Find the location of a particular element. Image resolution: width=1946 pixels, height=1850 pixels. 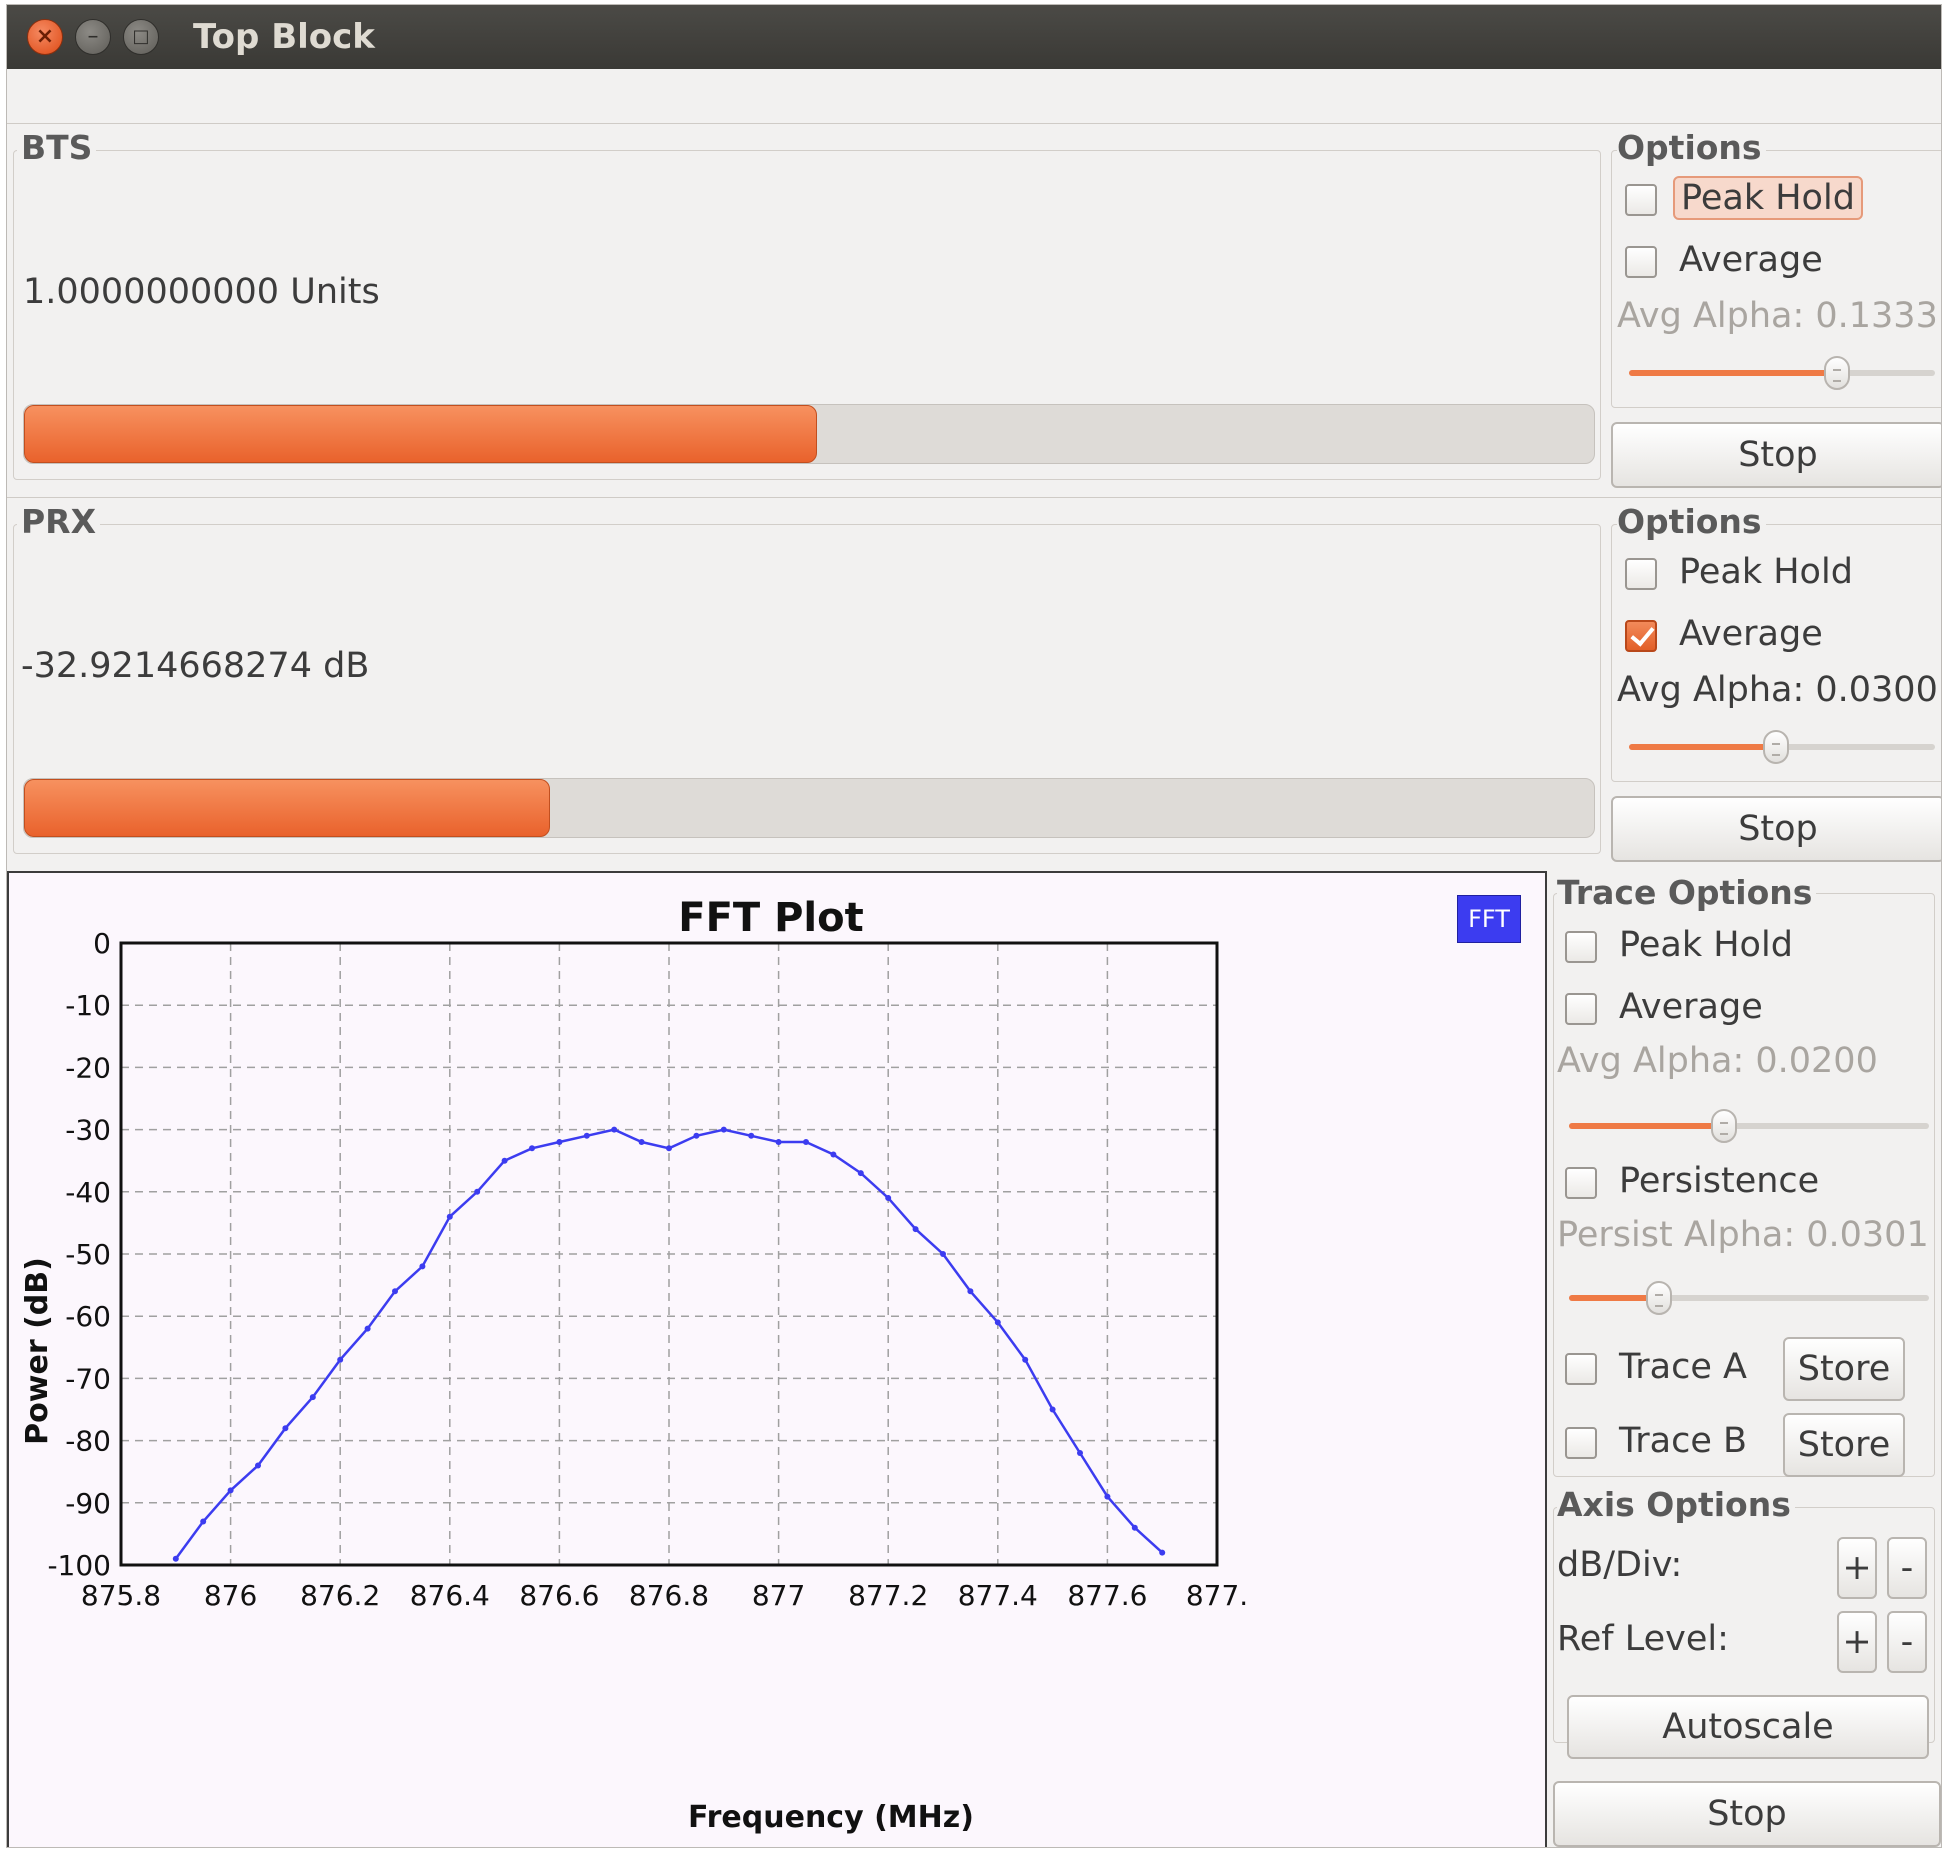

probe-label: BTS is located at coordinates (57, 147).